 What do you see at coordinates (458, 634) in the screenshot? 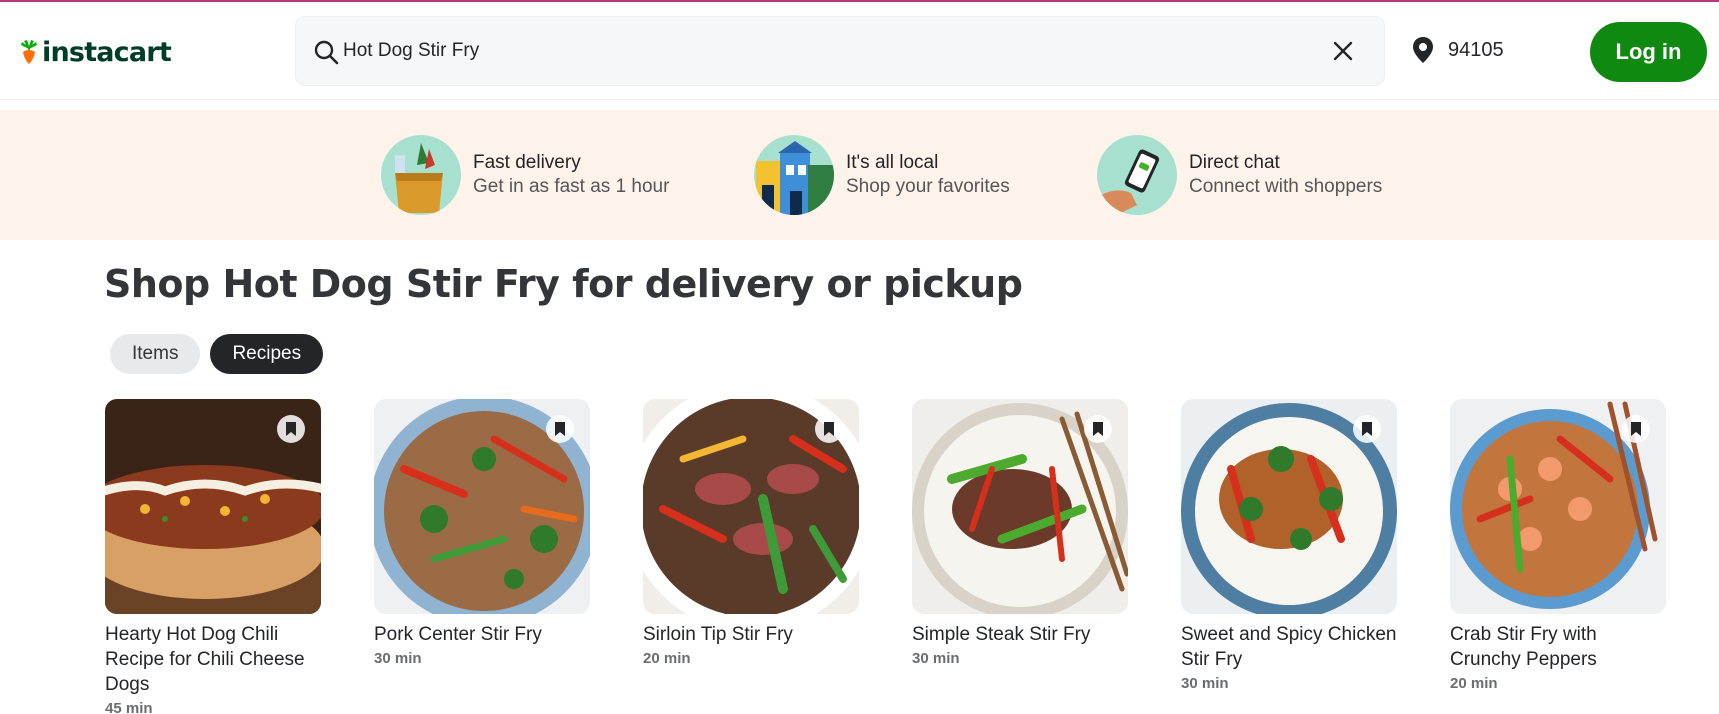
I see `recipe-title: Pork Center Stir Fry` at bounding box center [458, 634].